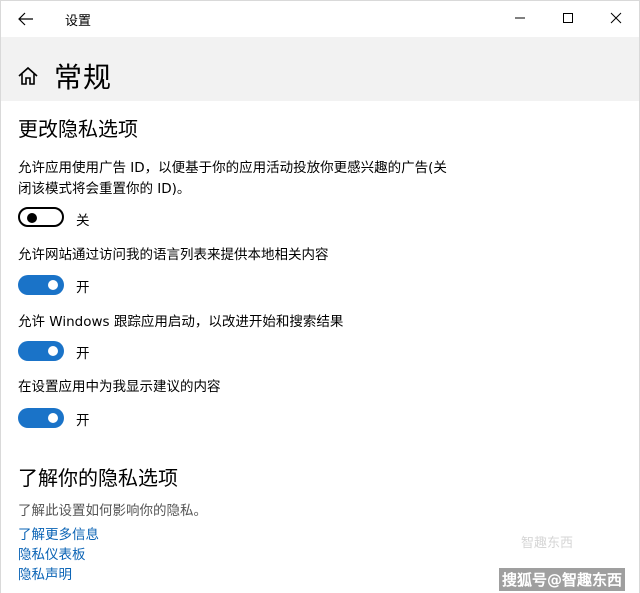 The height and width of the screenshot is (593, 640). I want to click on page-header: 常规, so click(320, 69).